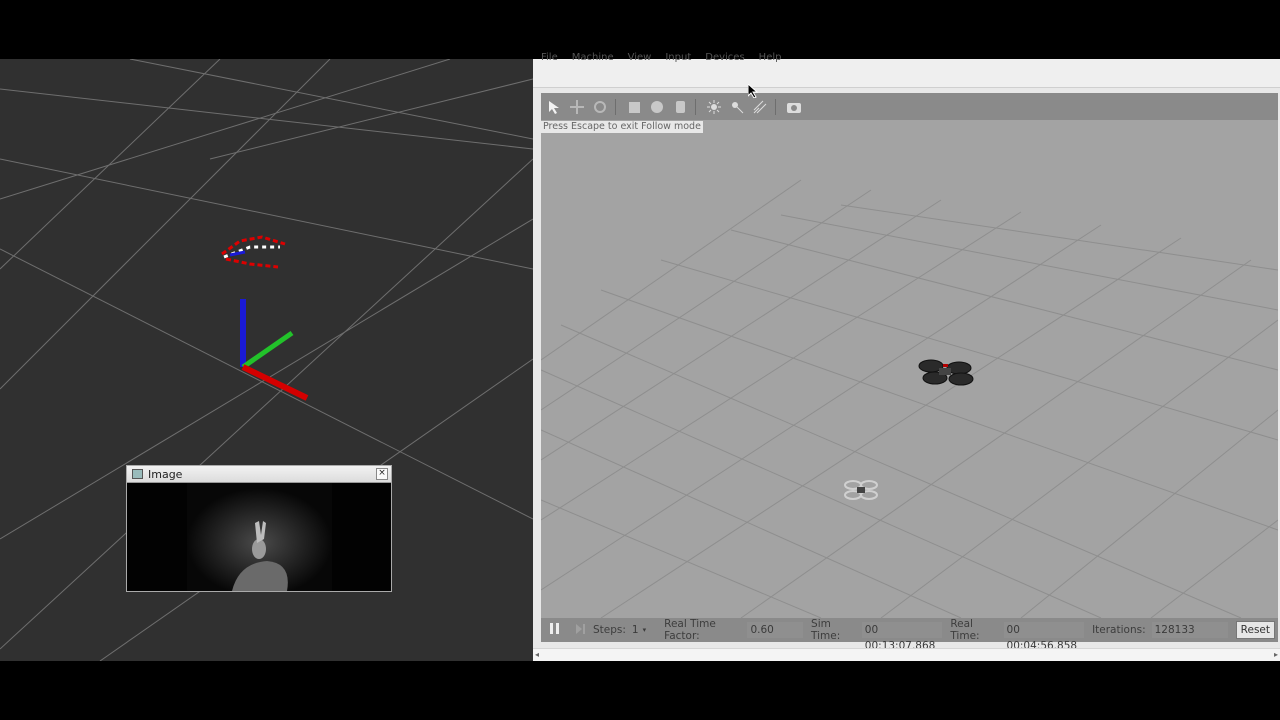 The image size is (1280, 720). I want to click on sphere-shape-icon, so click(657, 107).